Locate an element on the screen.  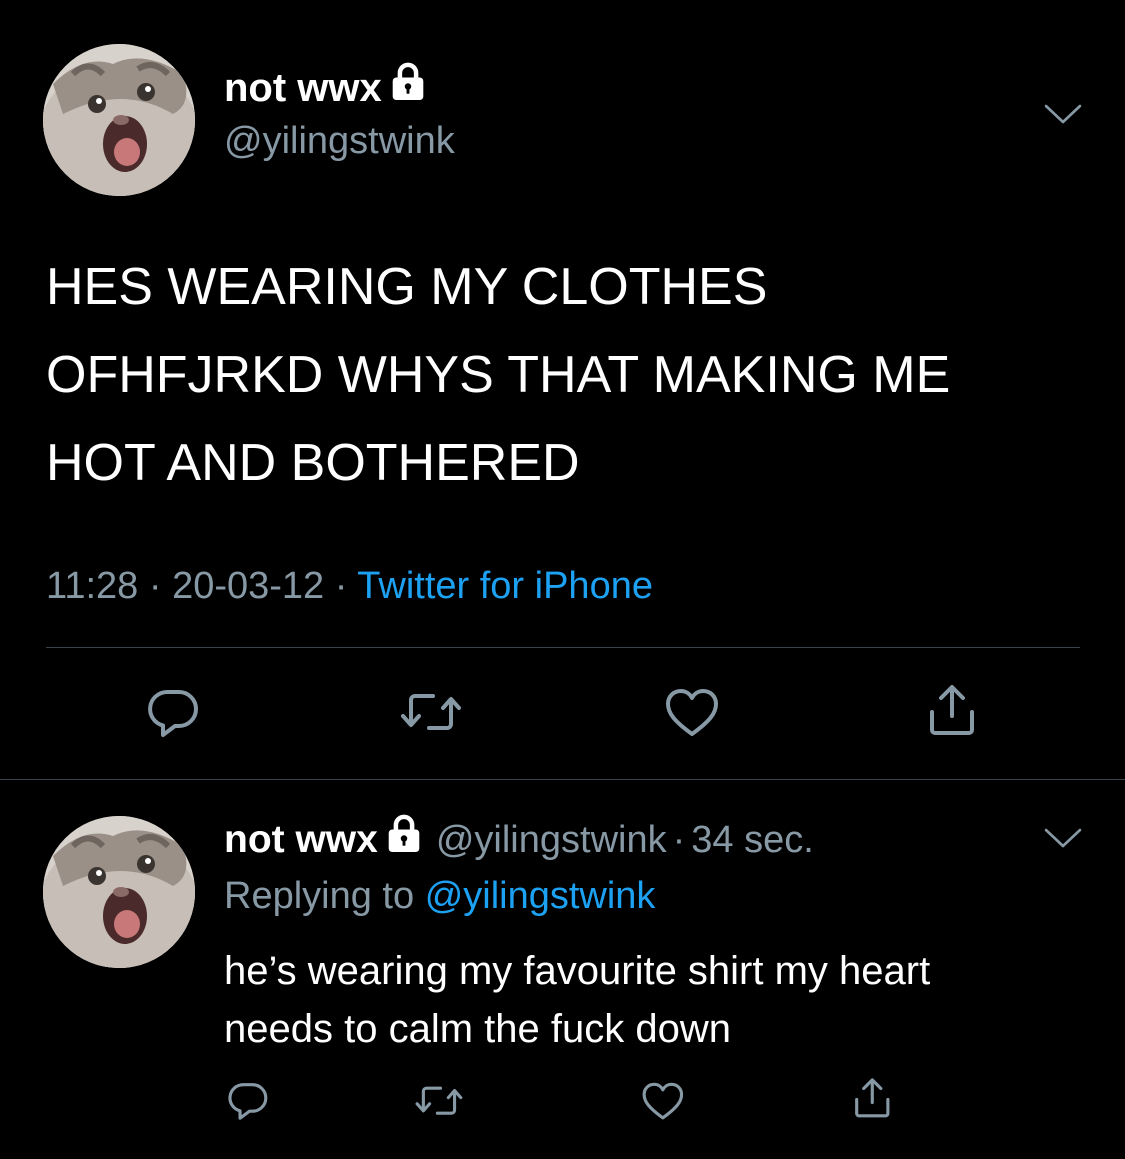
tweet-time: 11:28 is located at coordinates (92, 586).